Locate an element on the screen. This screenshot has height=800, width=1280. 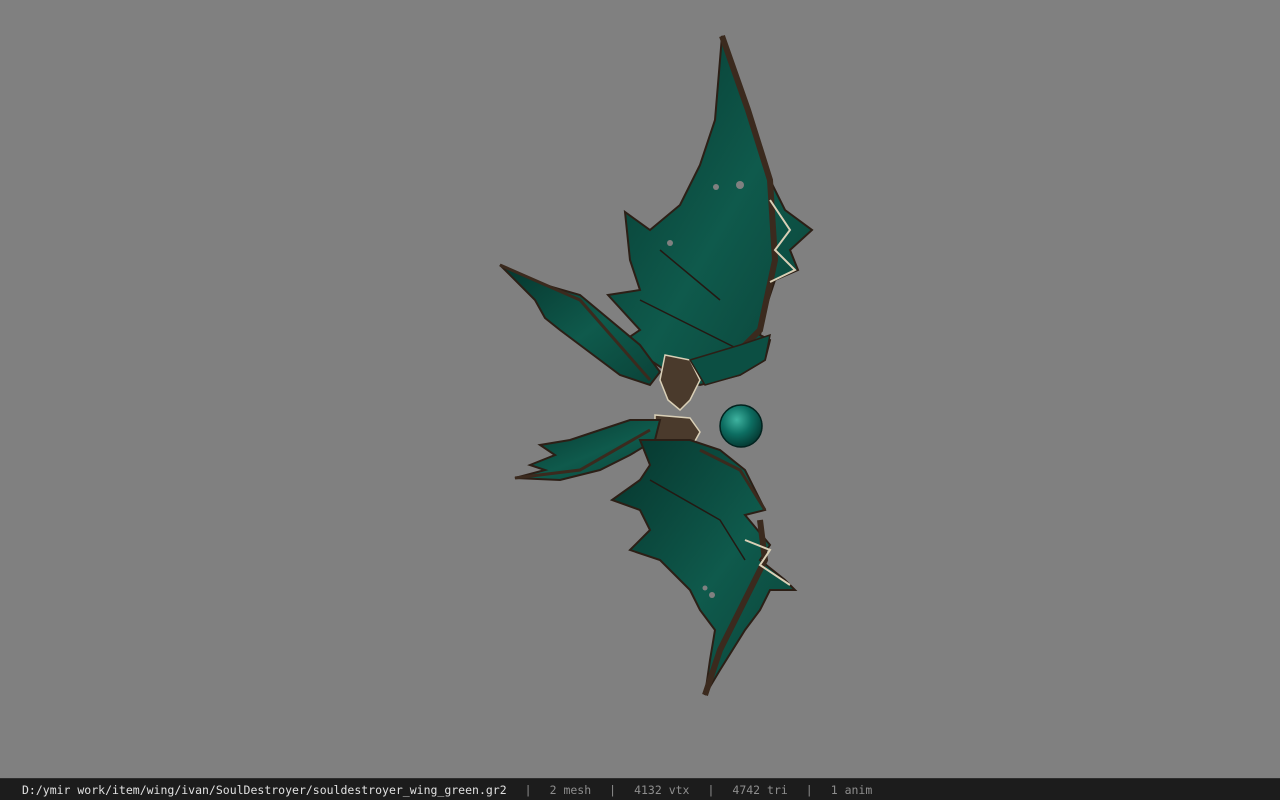
vertex-count: 4132 vtx is located at coordinates (662, 789).